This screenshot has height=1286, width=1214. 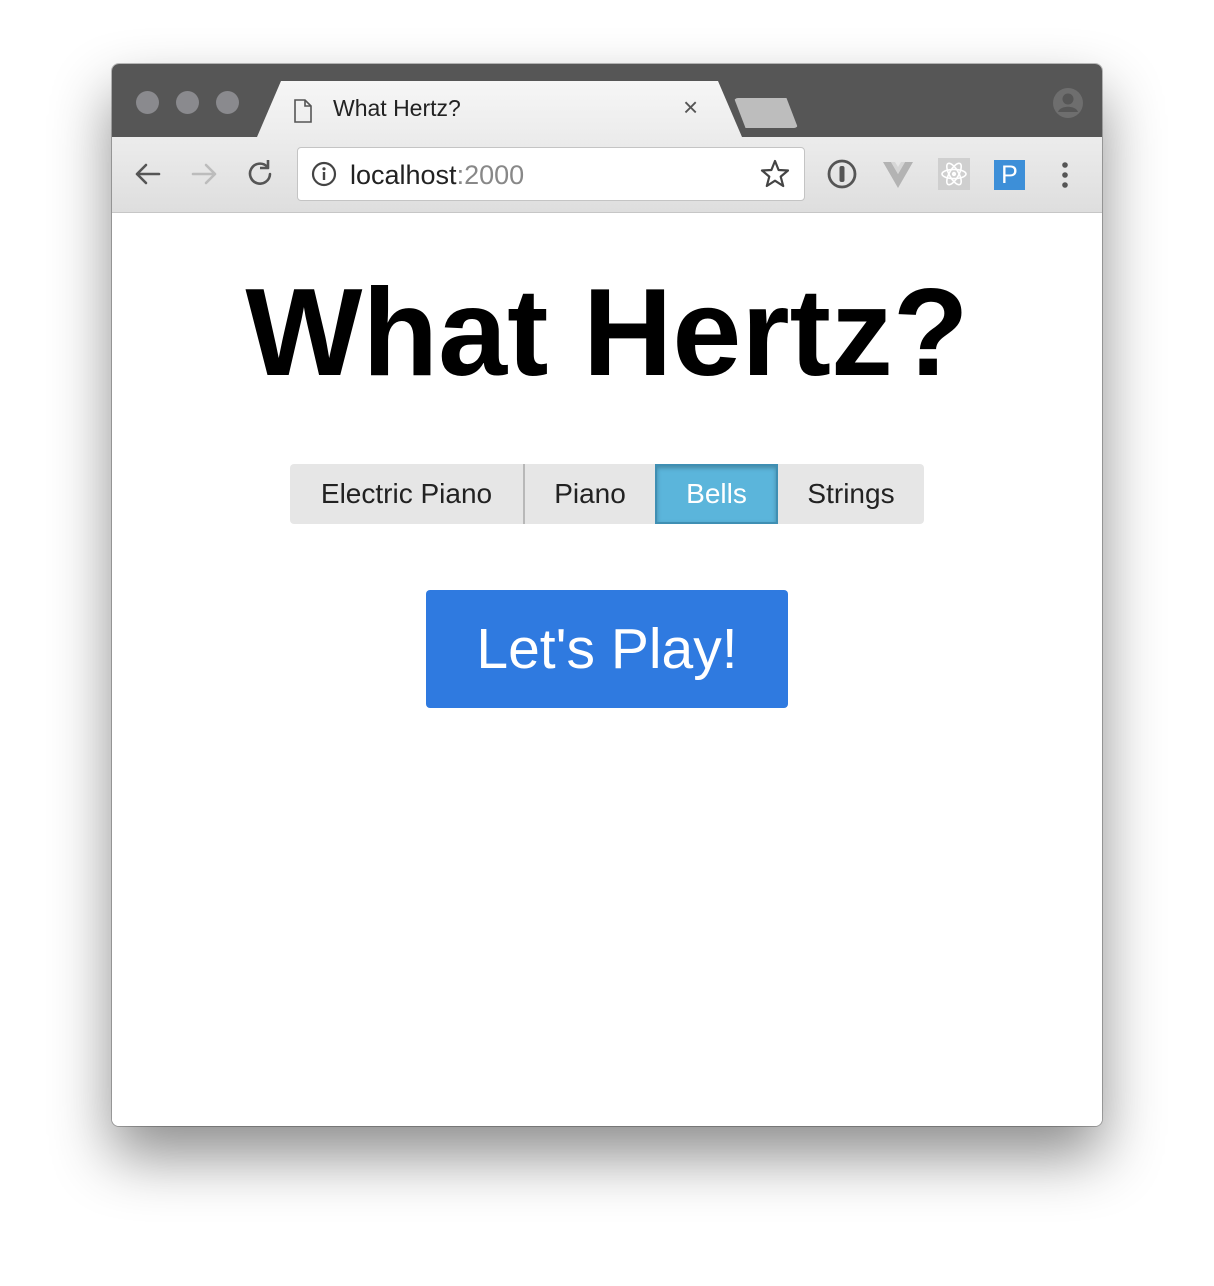 I want to click on minimize-window-button, so click(x=187, y=102).